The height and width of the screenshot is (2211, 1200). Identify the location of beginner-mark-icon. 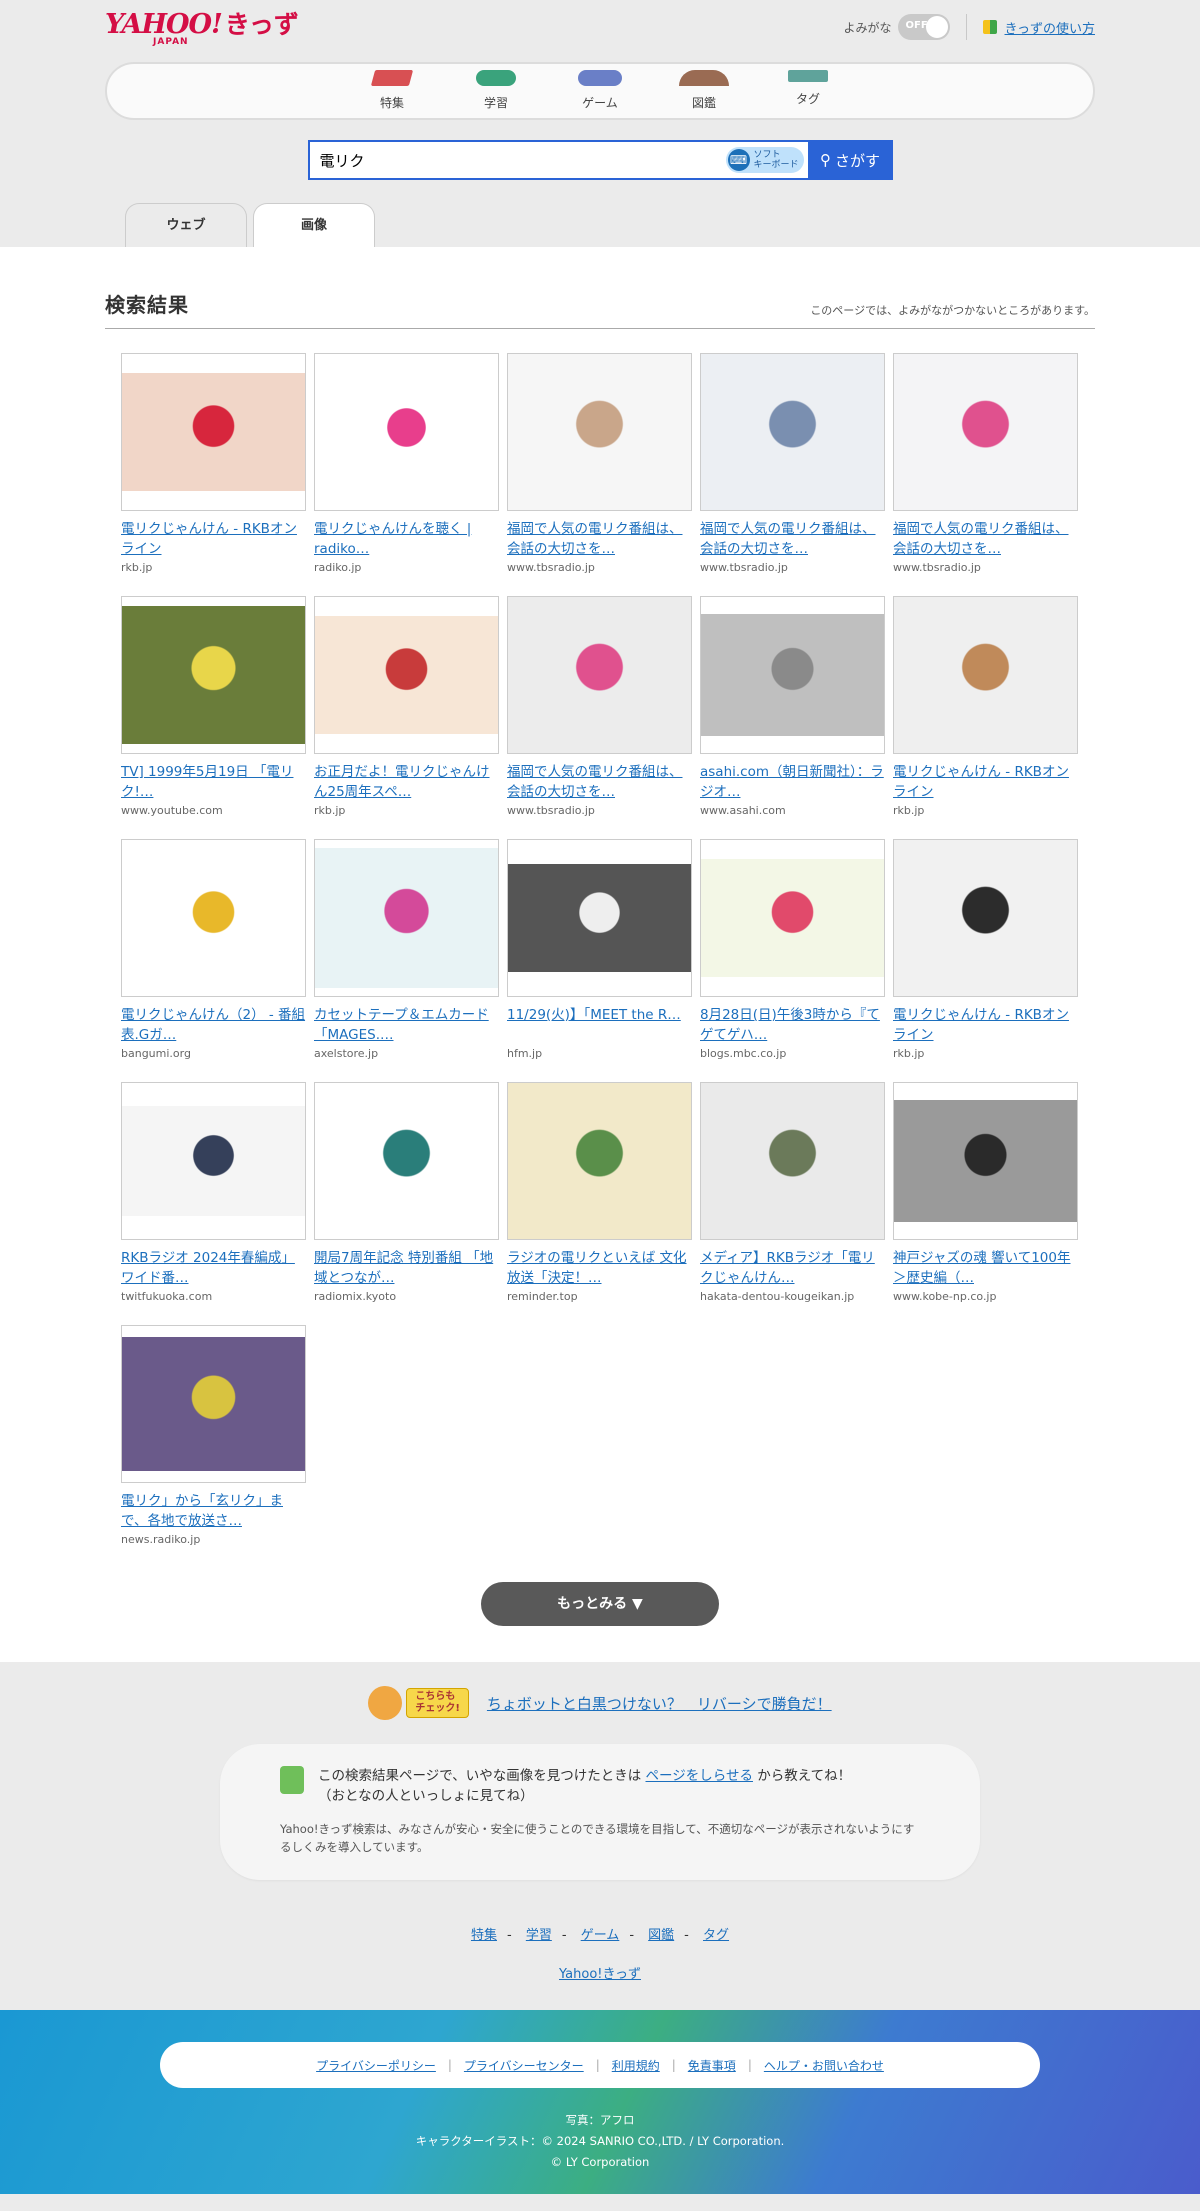
(989, 27).